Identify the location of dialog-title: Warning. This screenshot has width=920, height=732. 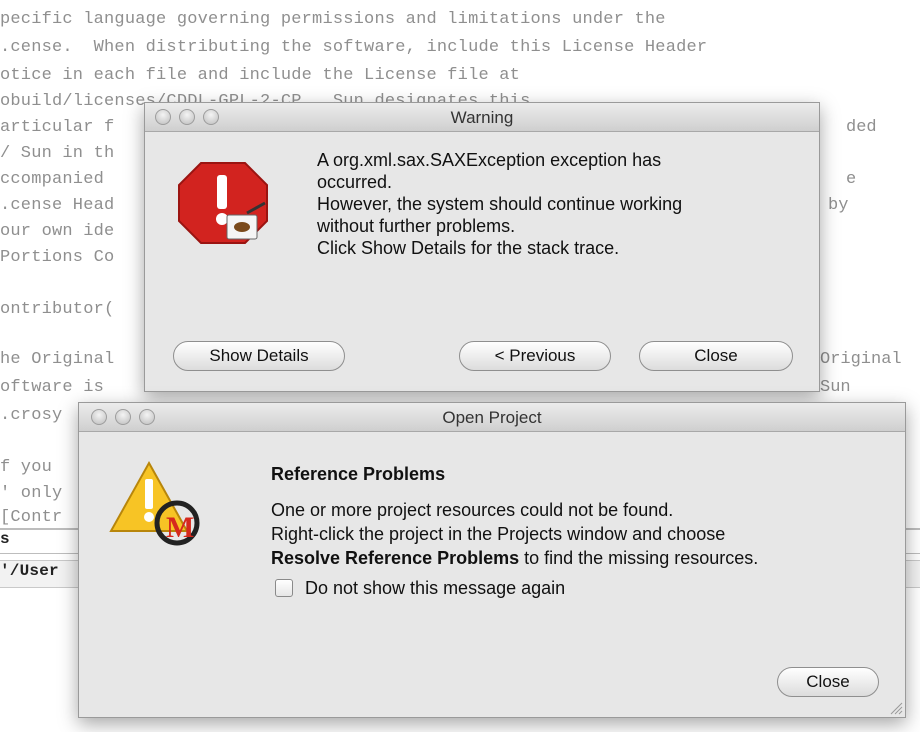
(482, 117).